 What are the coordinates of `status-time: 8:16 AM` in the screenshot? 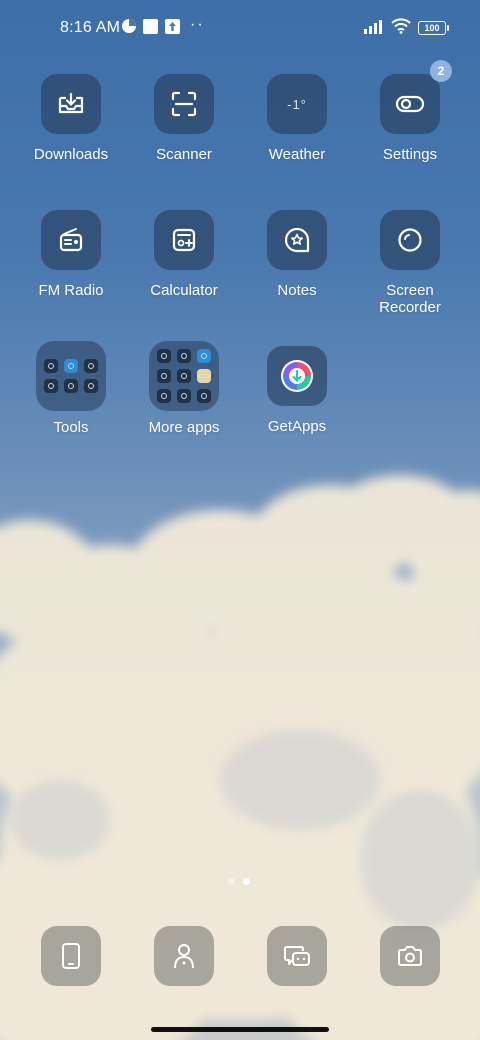 It's located at (90, 27).